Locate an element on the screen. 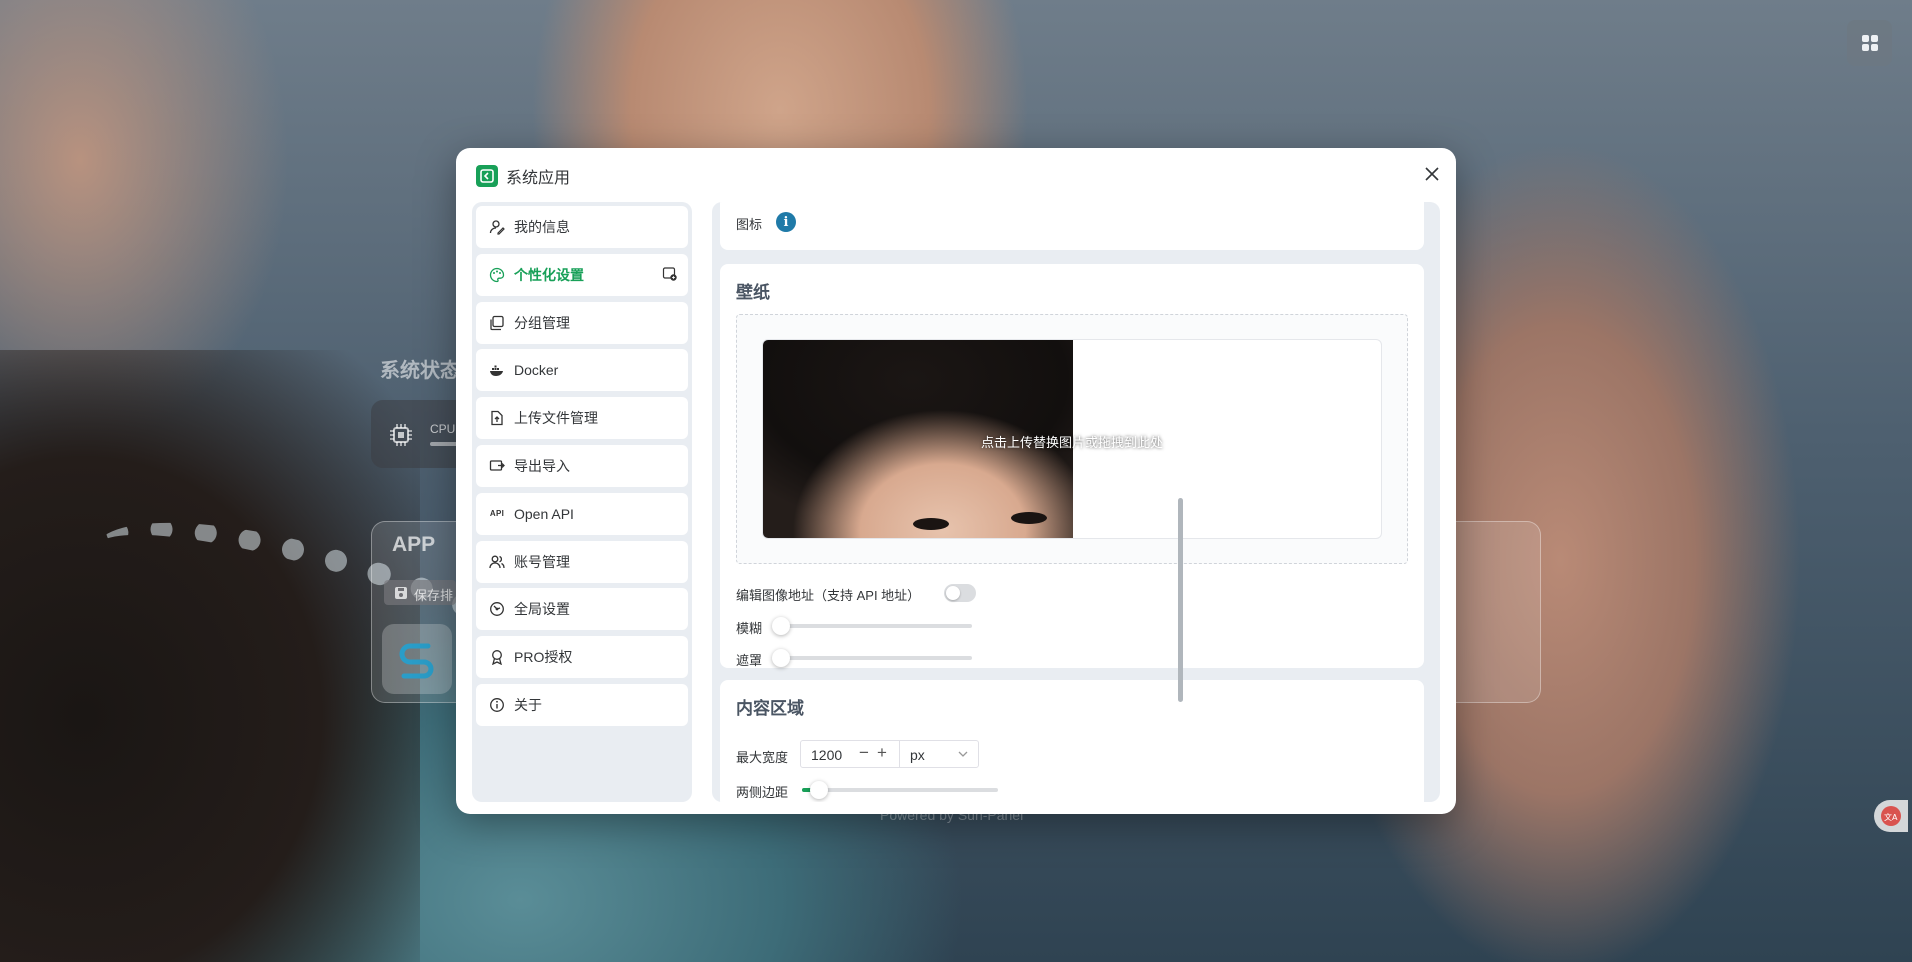 This screenshot has width=1912, height=962. icon-label: 图标 is located at coordinates (749, 224).